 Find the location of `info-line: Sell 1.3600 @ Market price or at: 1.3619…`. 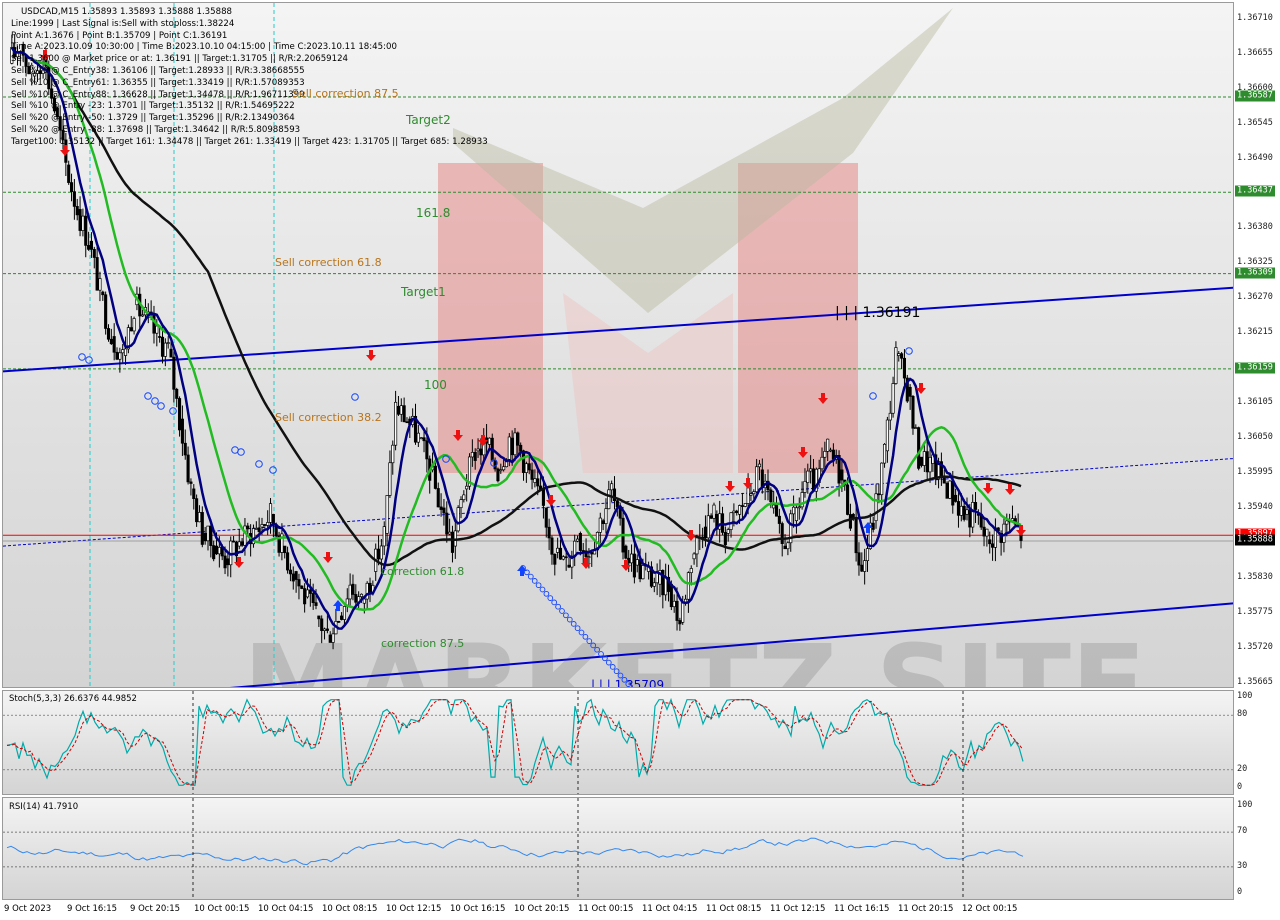

info-line: Sell 1.3600 @ Market price or at: 1.3619… is located at coordinates (180, 59).